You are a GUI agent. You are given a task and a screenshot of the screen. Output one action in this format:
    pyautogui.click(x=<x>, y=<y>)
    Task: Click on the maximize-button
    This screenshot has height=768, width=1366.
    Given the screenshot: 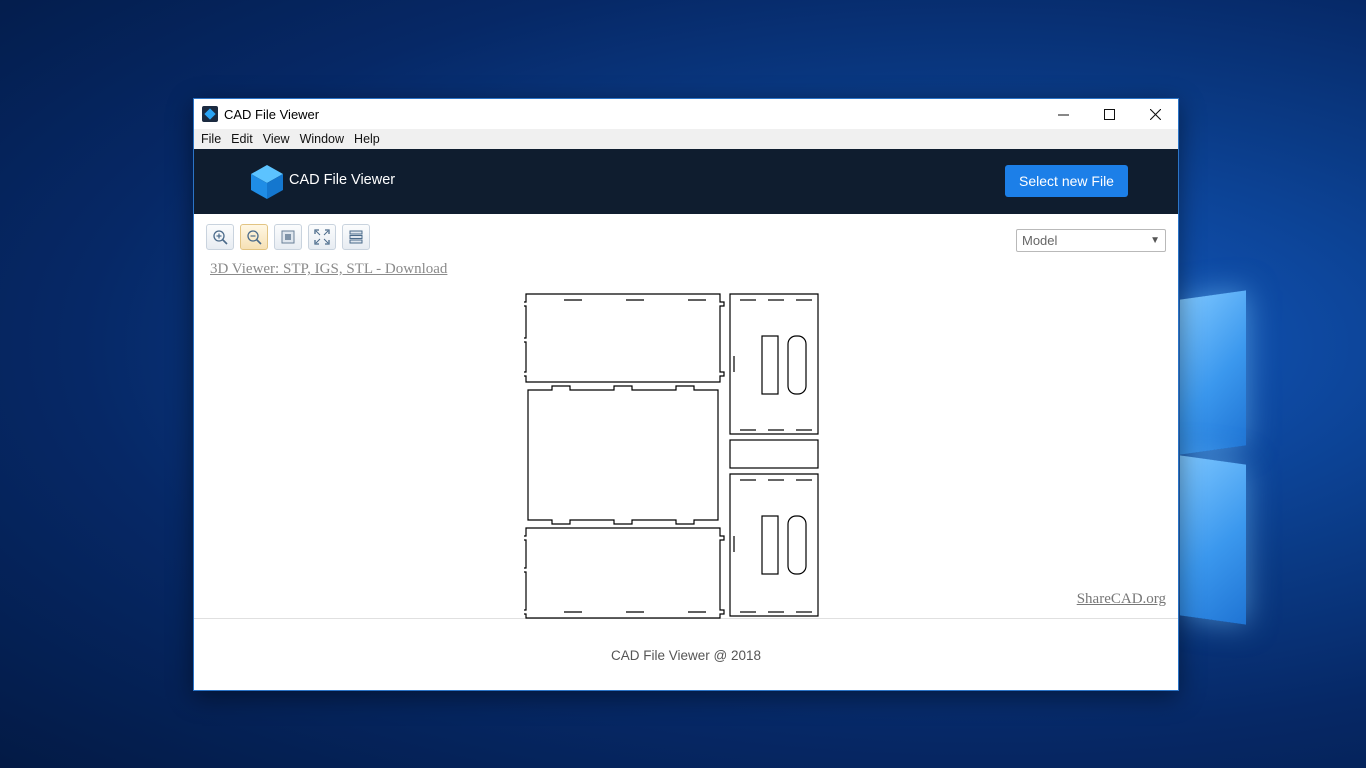 What is the action you would take?
    pyautogui.click(x=1109, y=114)
    